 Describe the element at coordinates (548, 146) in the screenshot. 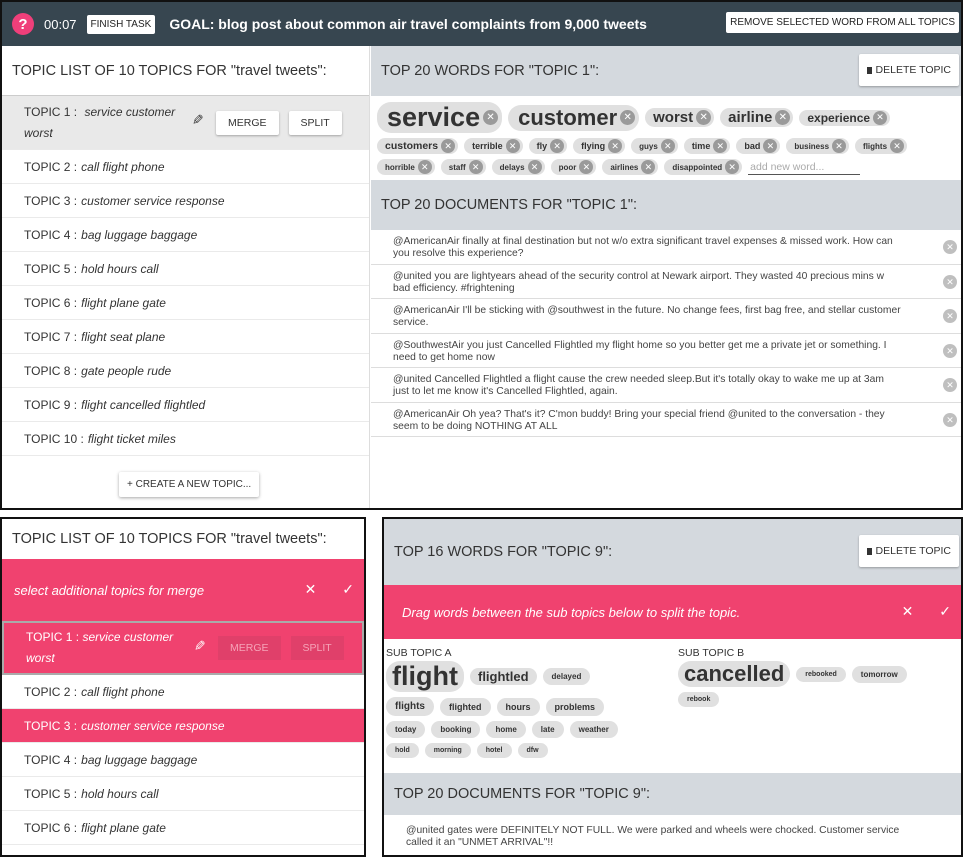

I see `word-chip: fly ✕` at that location.